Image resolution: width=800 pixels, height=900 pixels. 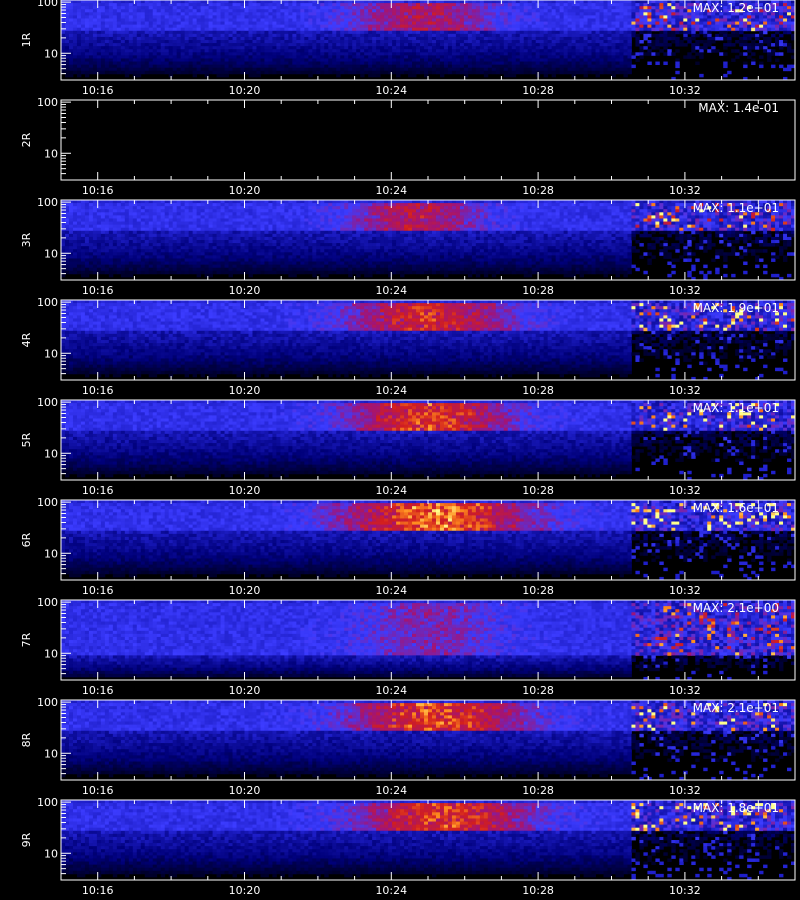 I want to click on max-label: MAX: 1.2e+01, so click(x=736, y=8).